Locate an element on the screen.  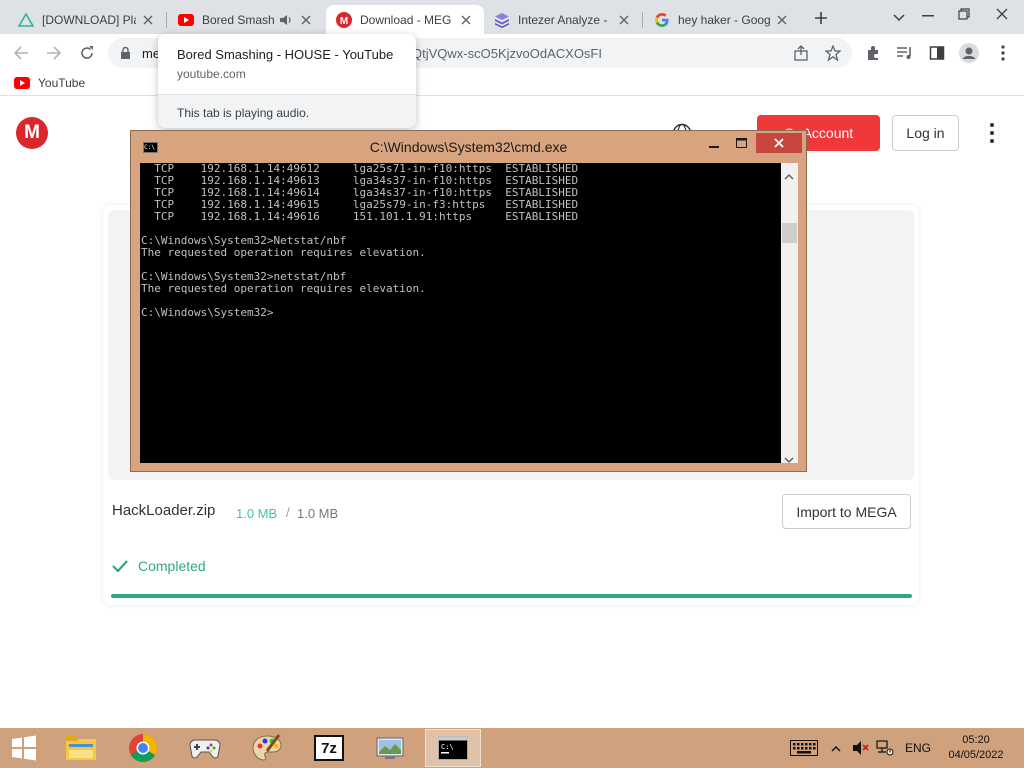
bookmarks-bar: YouTube is located at coordinates (512, 84).